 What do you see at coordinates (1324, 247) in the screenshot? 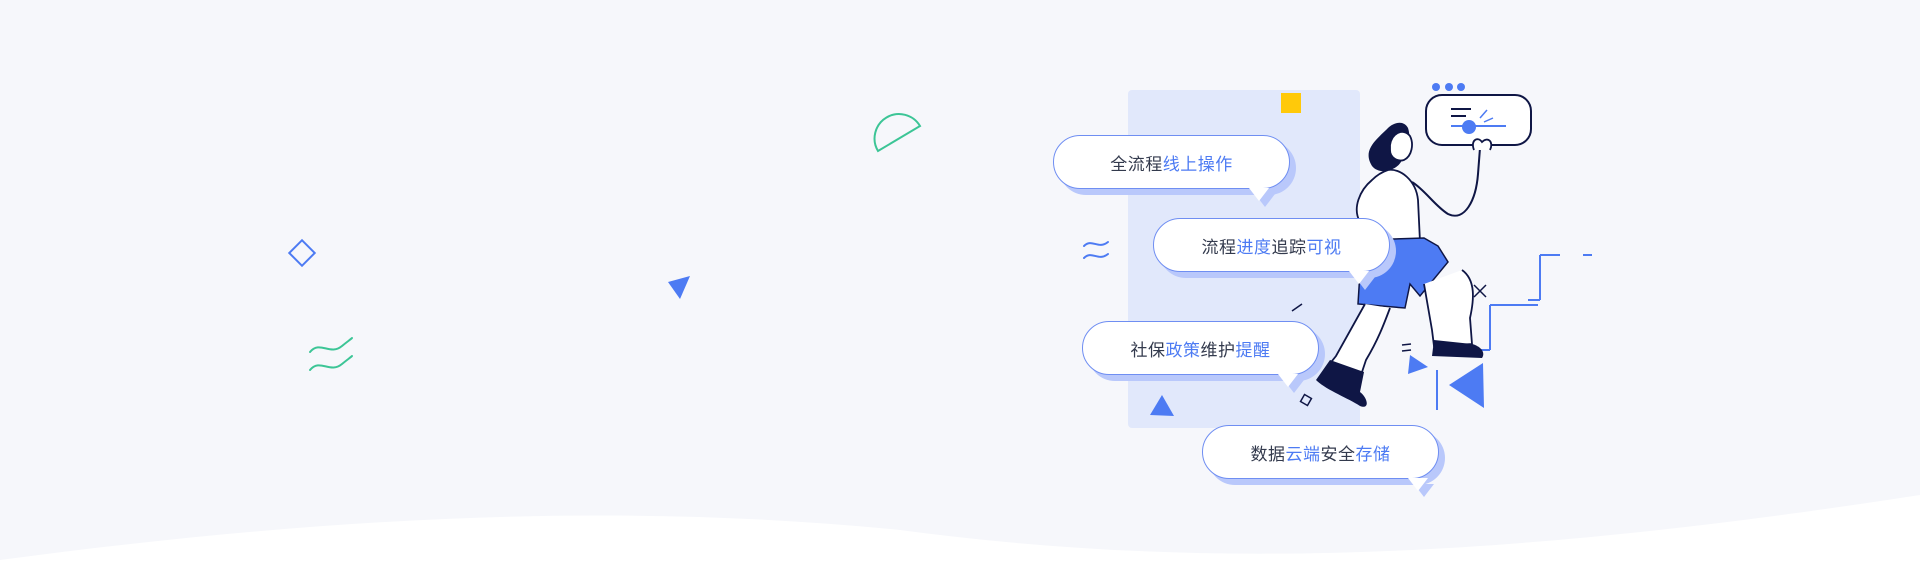
I see `feature-text-highlight: 可视` at bounding box center [1324, 247].